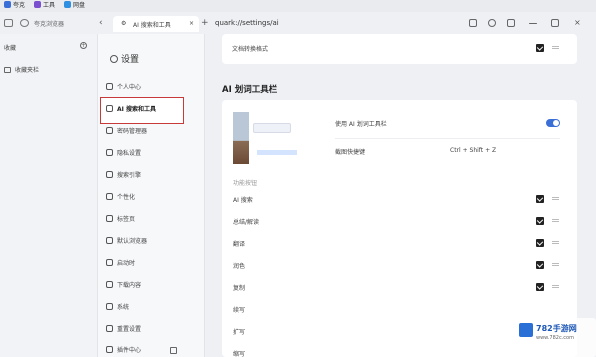 Image resolution: width=596 pixels, height=357 pixels. I want to click on sidebar-item-reset: 重置设置, so click(152, 330).